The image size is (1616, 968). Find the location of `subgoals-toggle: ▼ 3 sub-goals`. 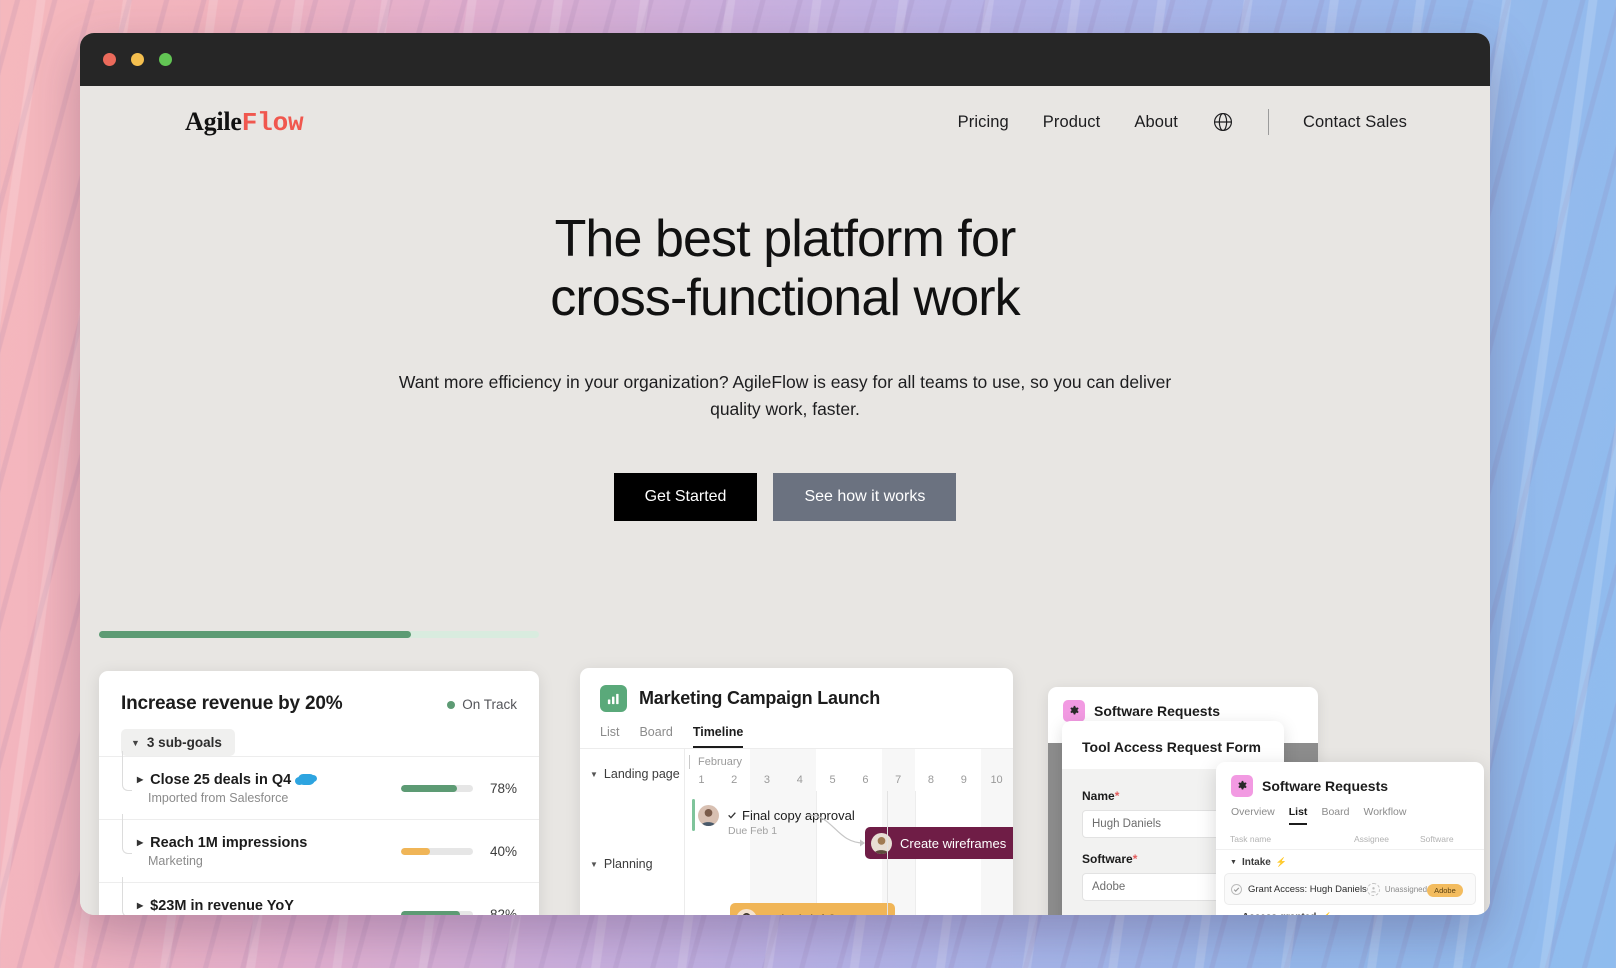

subgoals-toggle: ▼ 3 sub-goals is located at coordinates (178, 742).